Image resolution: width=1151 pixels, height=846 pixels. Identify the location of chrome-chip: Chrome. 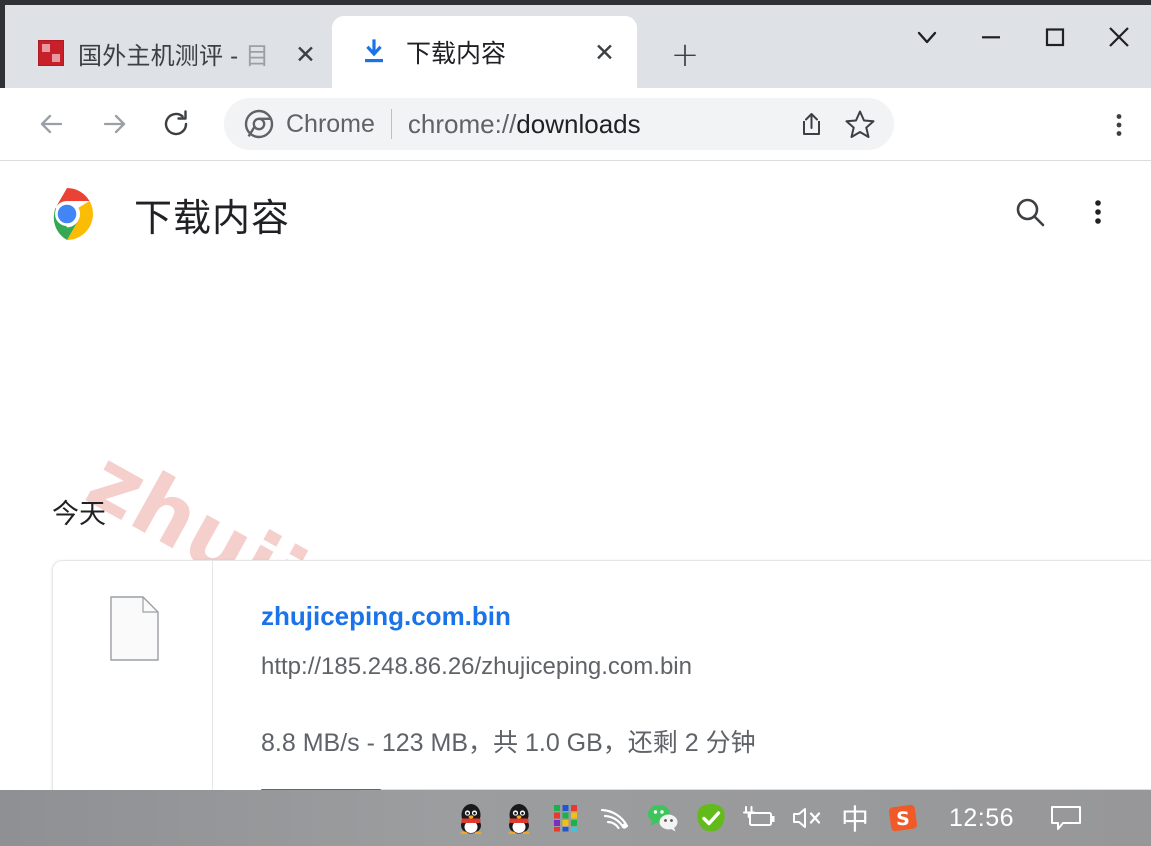
(309, 124).